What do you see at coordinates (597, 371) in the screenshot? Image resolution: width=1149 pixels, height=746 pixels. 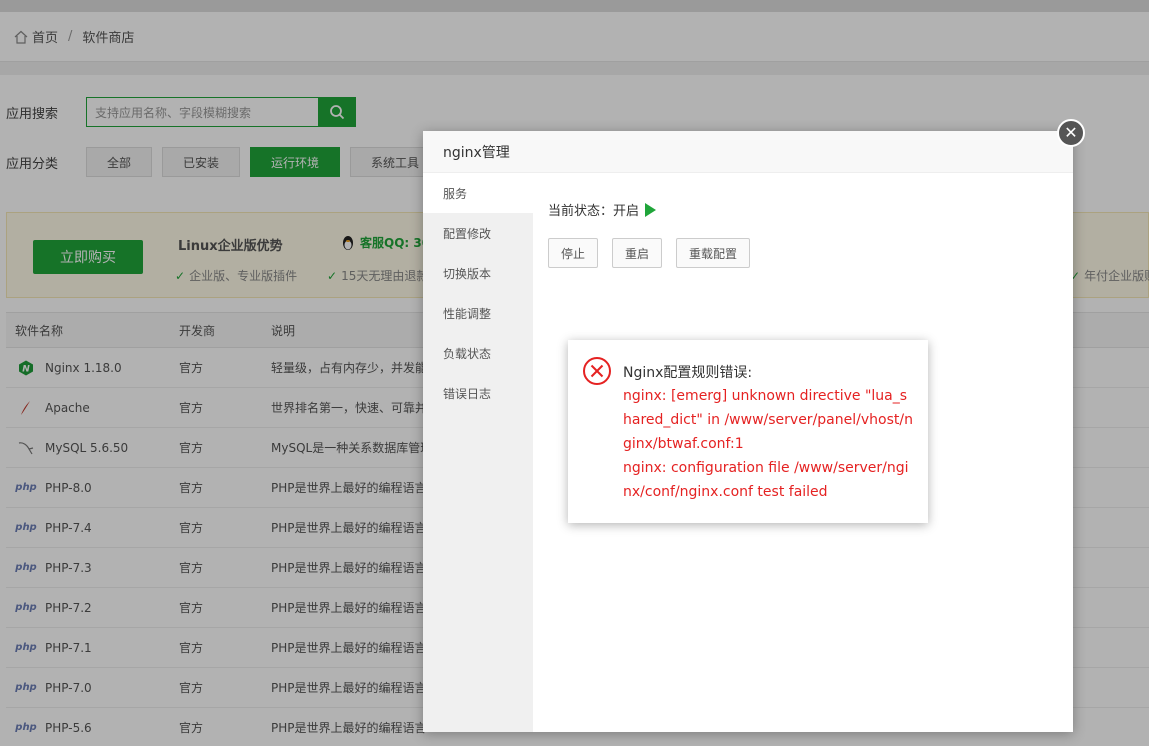 I see `error-circle-icon` at bounding box center [597, 371].